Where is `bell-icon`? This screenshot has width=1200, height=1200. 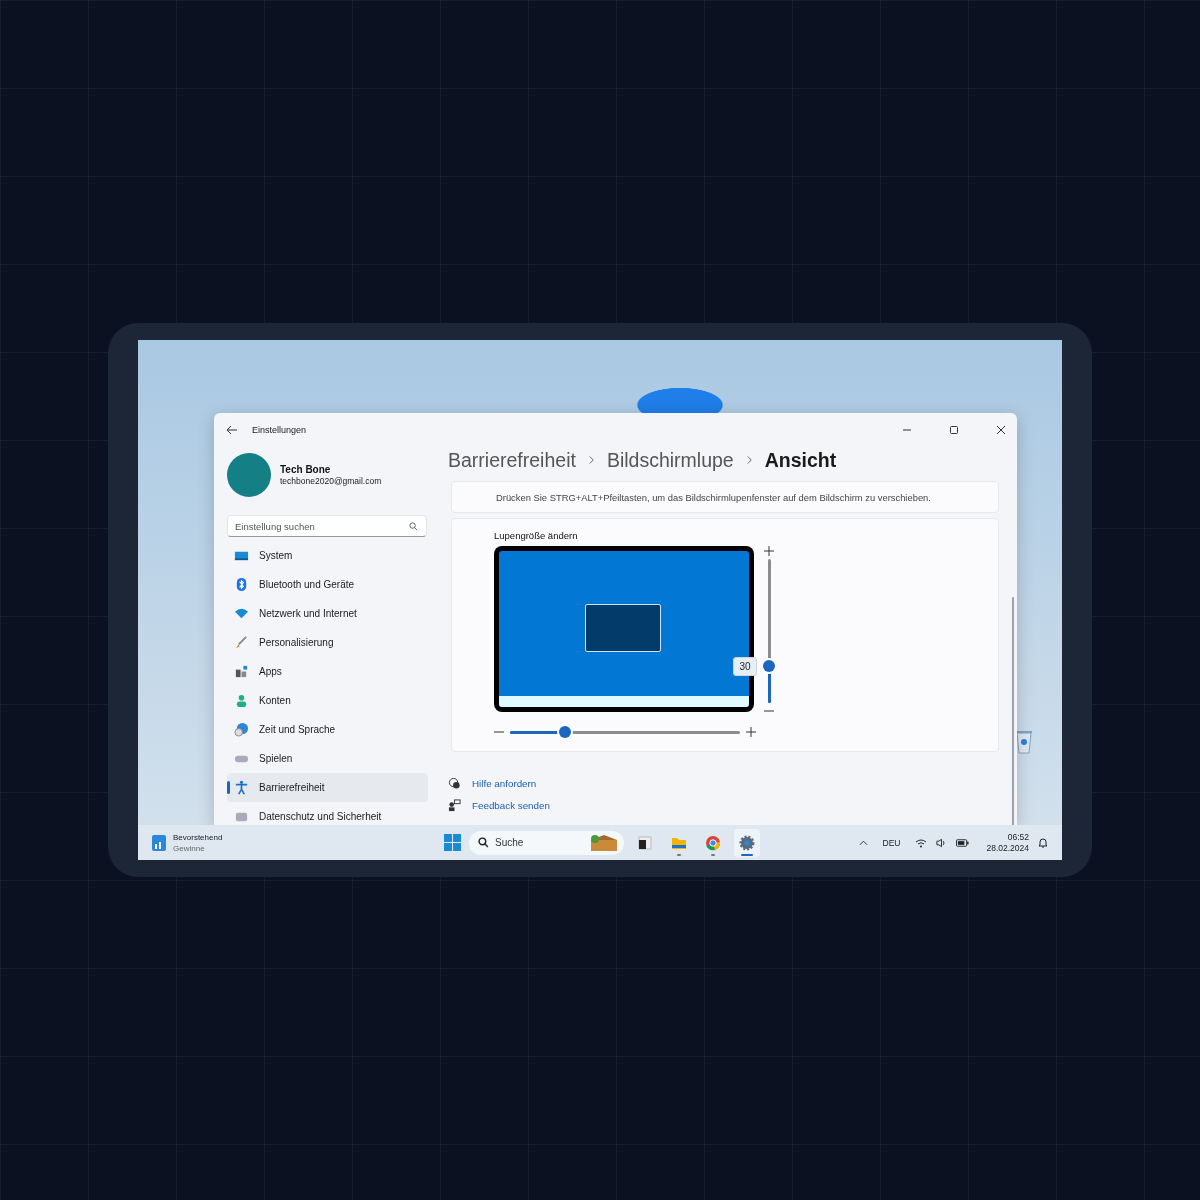
bell-icon is located at coordinates (1043, 842).